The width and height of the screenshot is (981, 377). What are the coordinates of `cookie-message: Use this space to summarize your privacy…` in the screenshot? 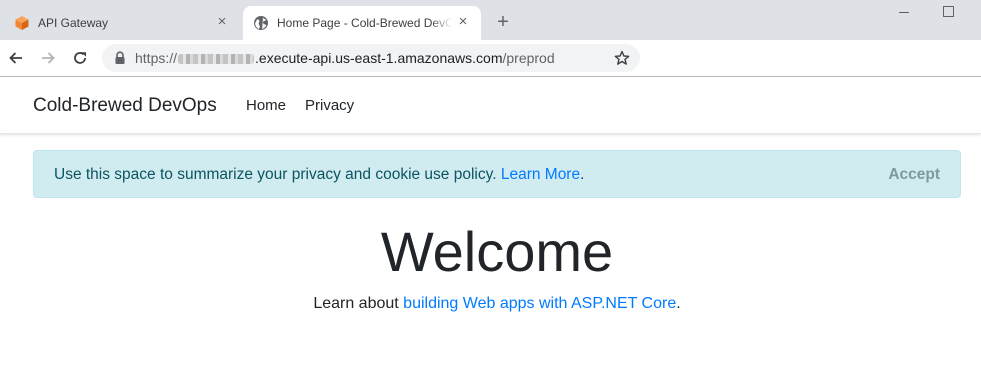 It's located at (319, 175).